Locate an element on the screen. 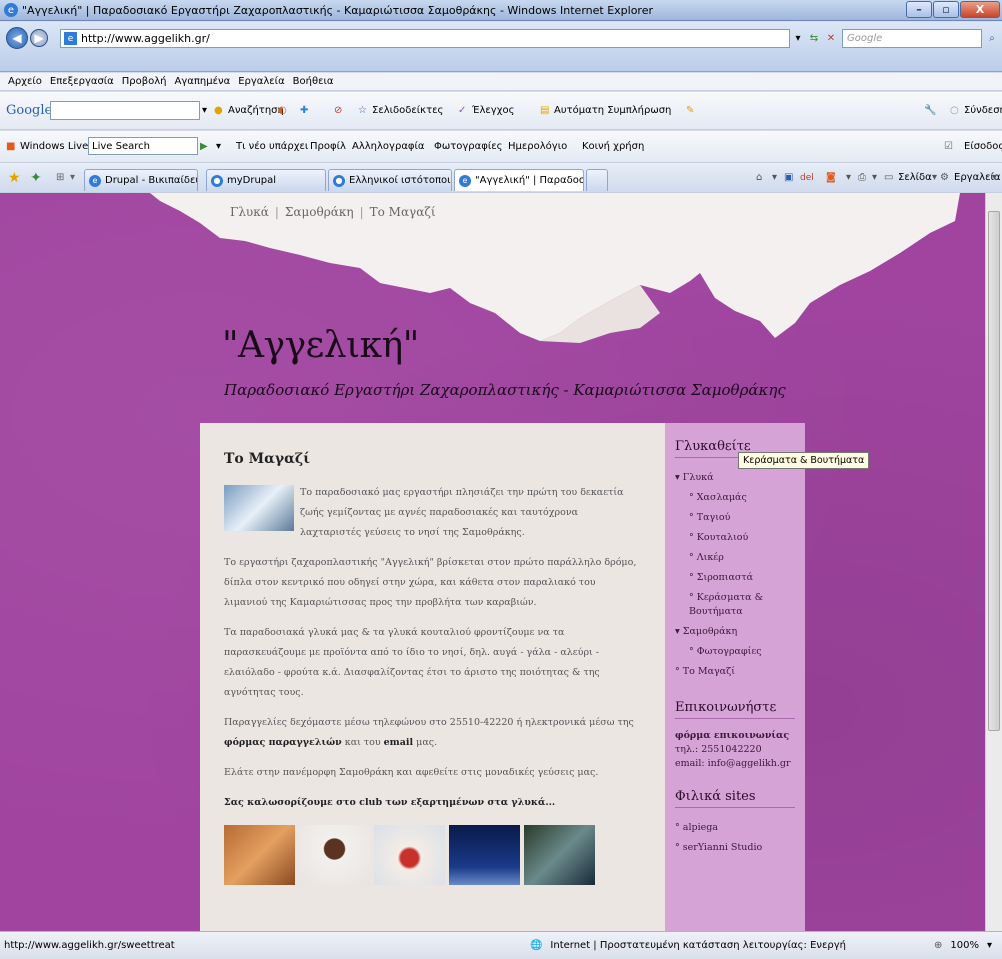 The height and width of the screenshot is (959, 1002). tab-drupal-icon: ● is located at coordinates (339, 180).